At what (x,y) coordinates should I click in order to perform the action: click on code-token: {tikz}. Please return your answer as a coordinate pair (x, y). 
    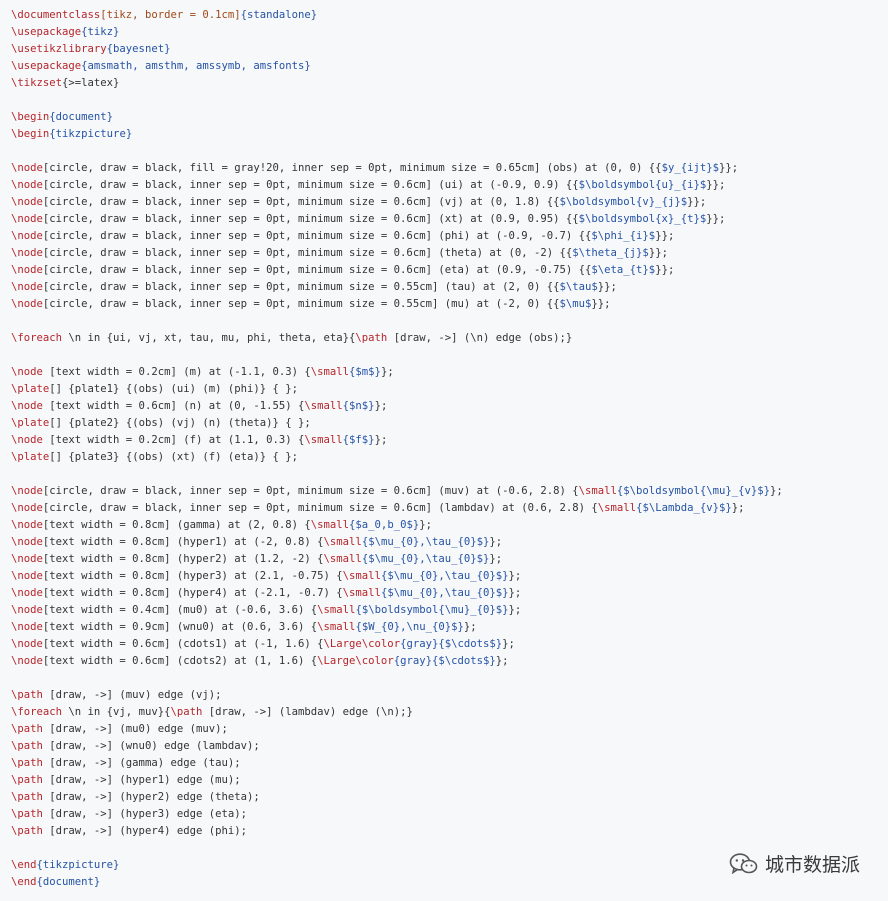
    Looking at the image, I should click on (100, 32).